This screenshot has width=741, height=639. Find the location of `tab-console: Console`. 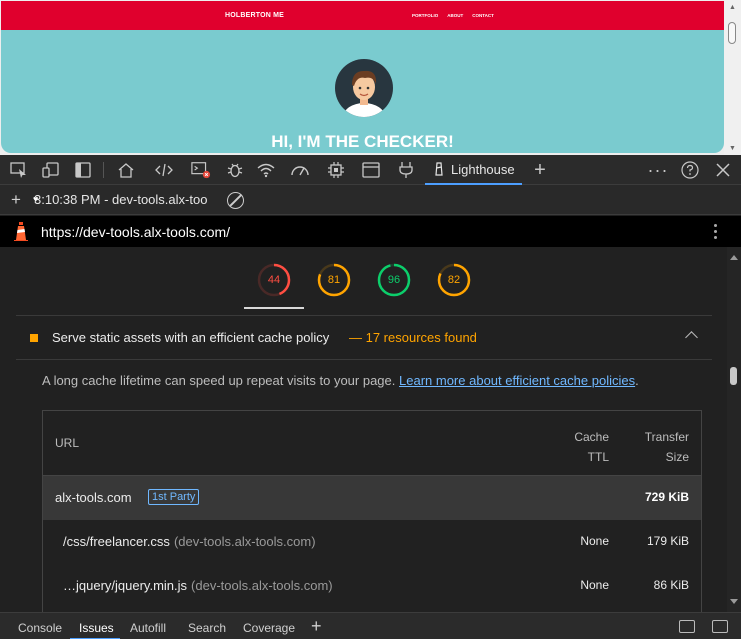

tab-console: Console is located at coordinates (40, 628).